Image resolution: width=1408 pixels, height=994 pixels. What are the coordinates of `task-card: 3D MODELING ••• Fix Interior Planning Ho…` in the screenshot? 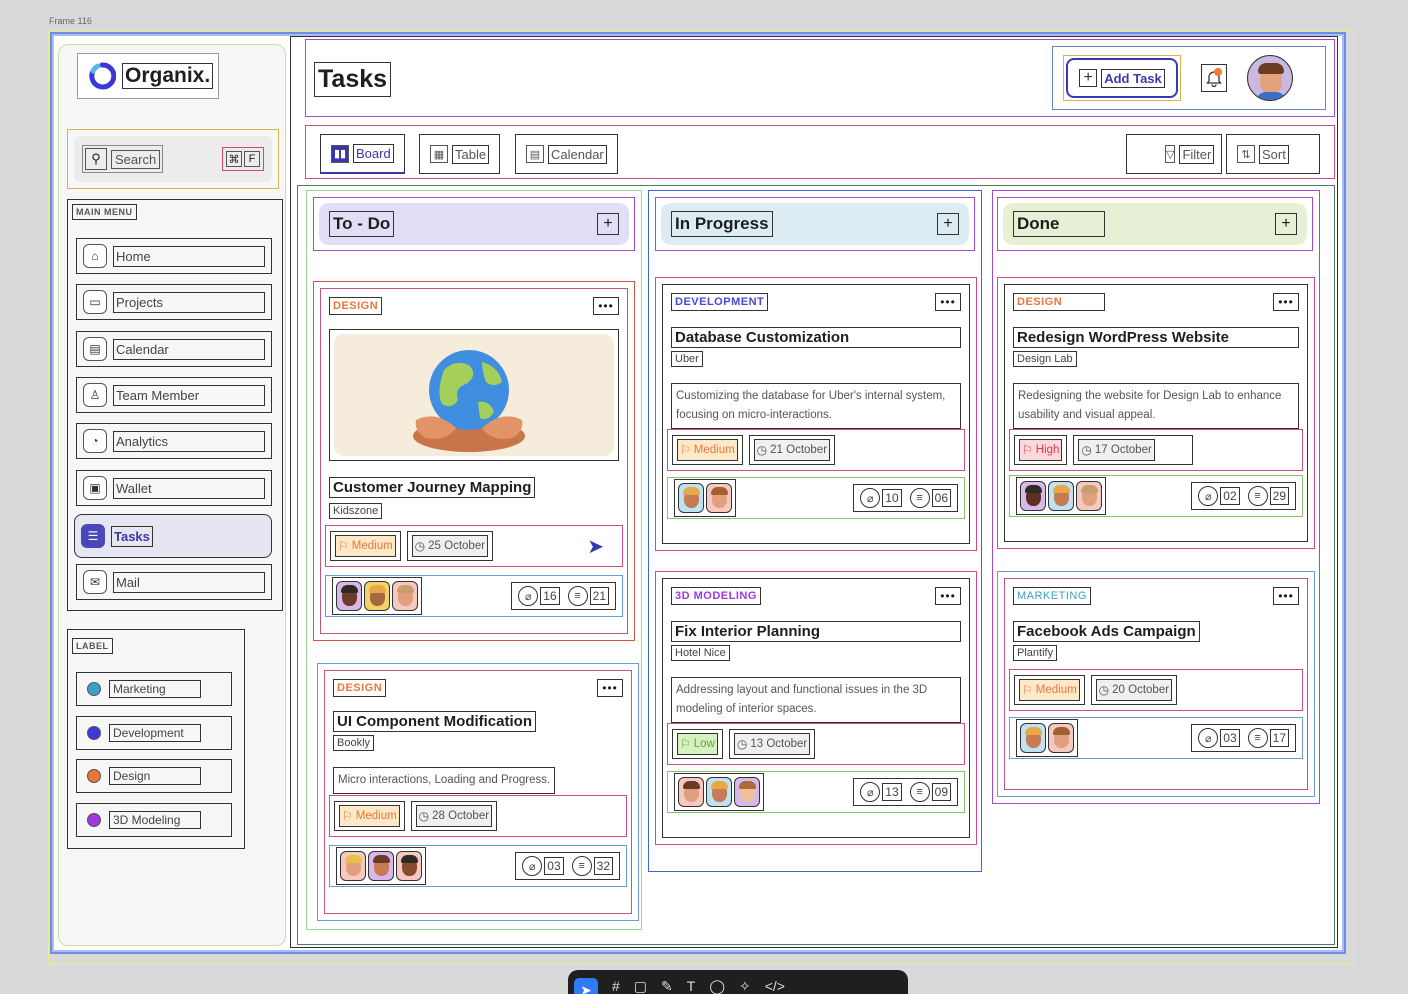 It's located at (816, 708).